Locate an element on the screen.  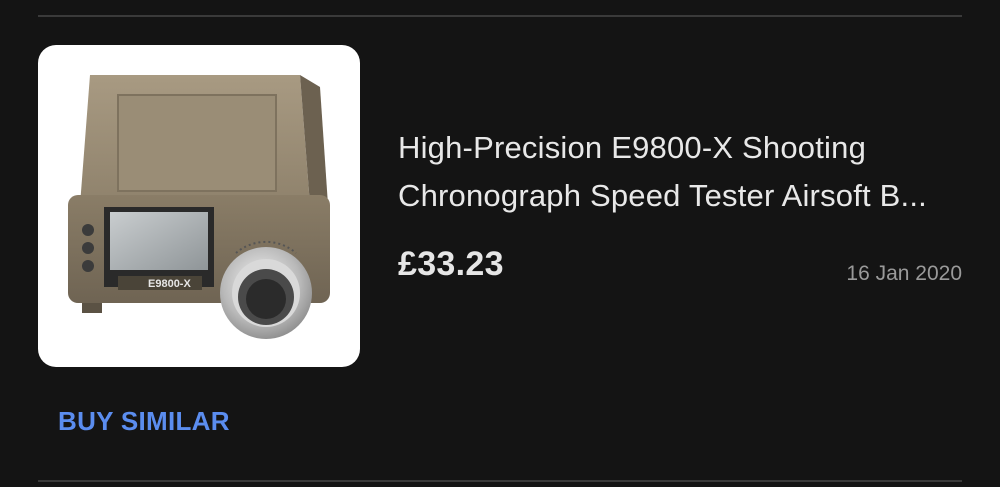
chronograph-product-image: E9800-X is located at coordinates (199, 207).